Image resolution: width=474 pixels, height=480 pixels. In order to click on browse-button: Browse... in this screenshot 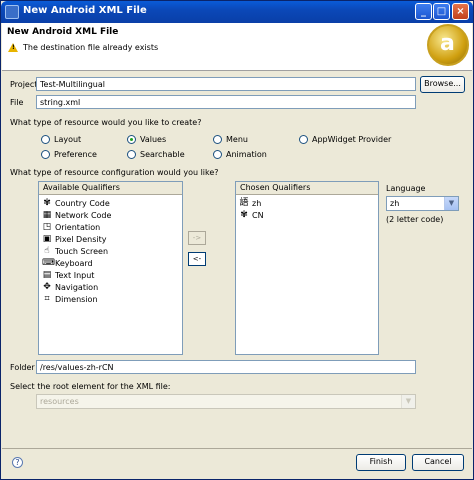, I will do `click(442, 84)`.